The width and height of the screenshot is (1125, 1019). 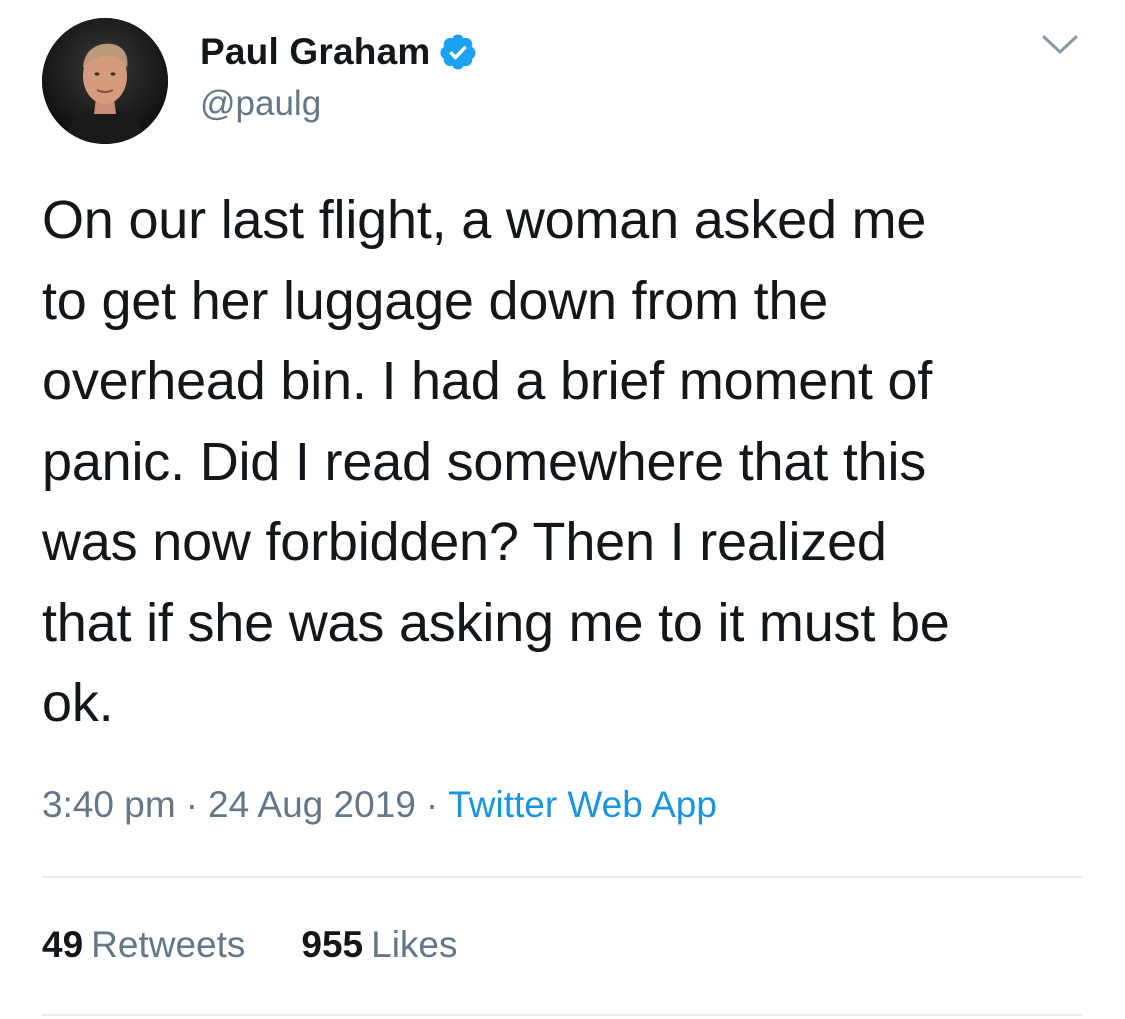 I want to click on author-display-name: Paul Graham, so click(x=315, y=52).